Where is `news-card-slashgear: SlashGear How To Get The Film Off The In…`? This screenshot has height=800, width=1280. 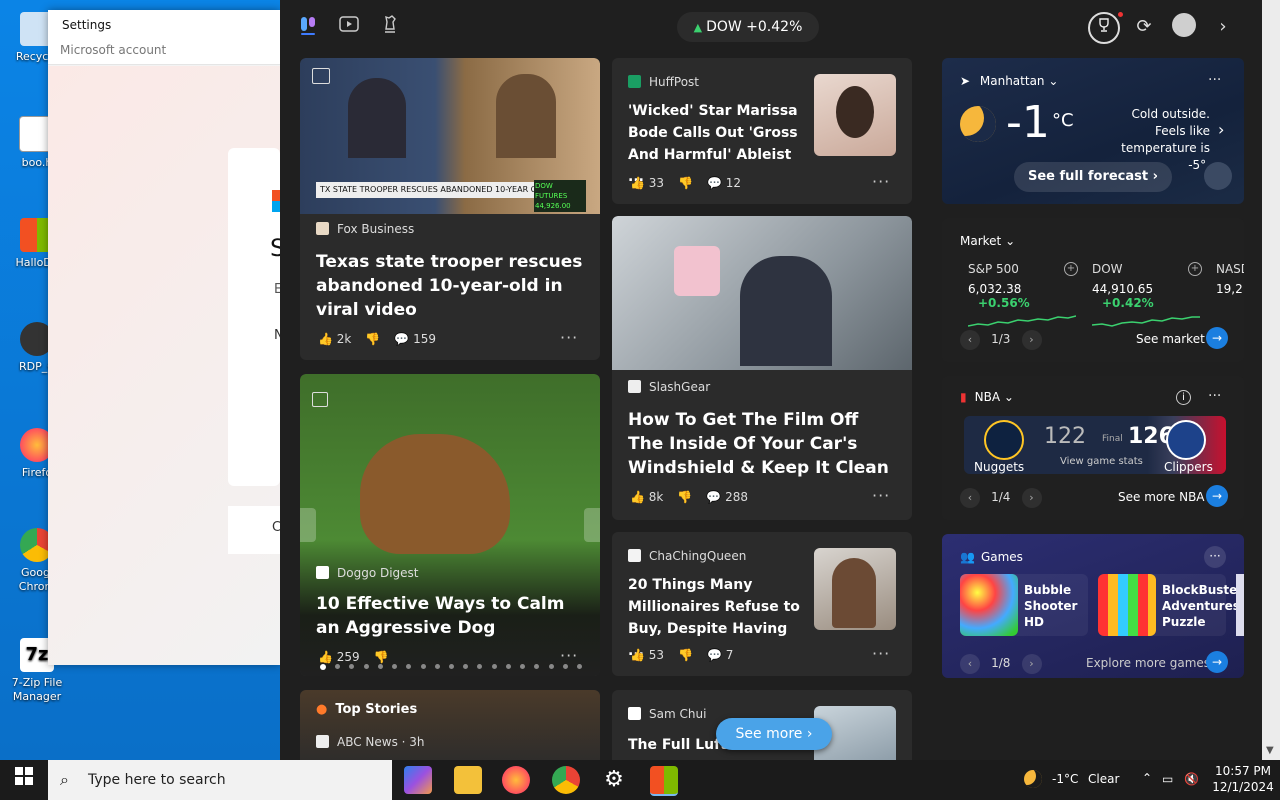 news-card-slashgear: SlashGear How To Get The Film Off The In… is located at coordinates (762, 368).